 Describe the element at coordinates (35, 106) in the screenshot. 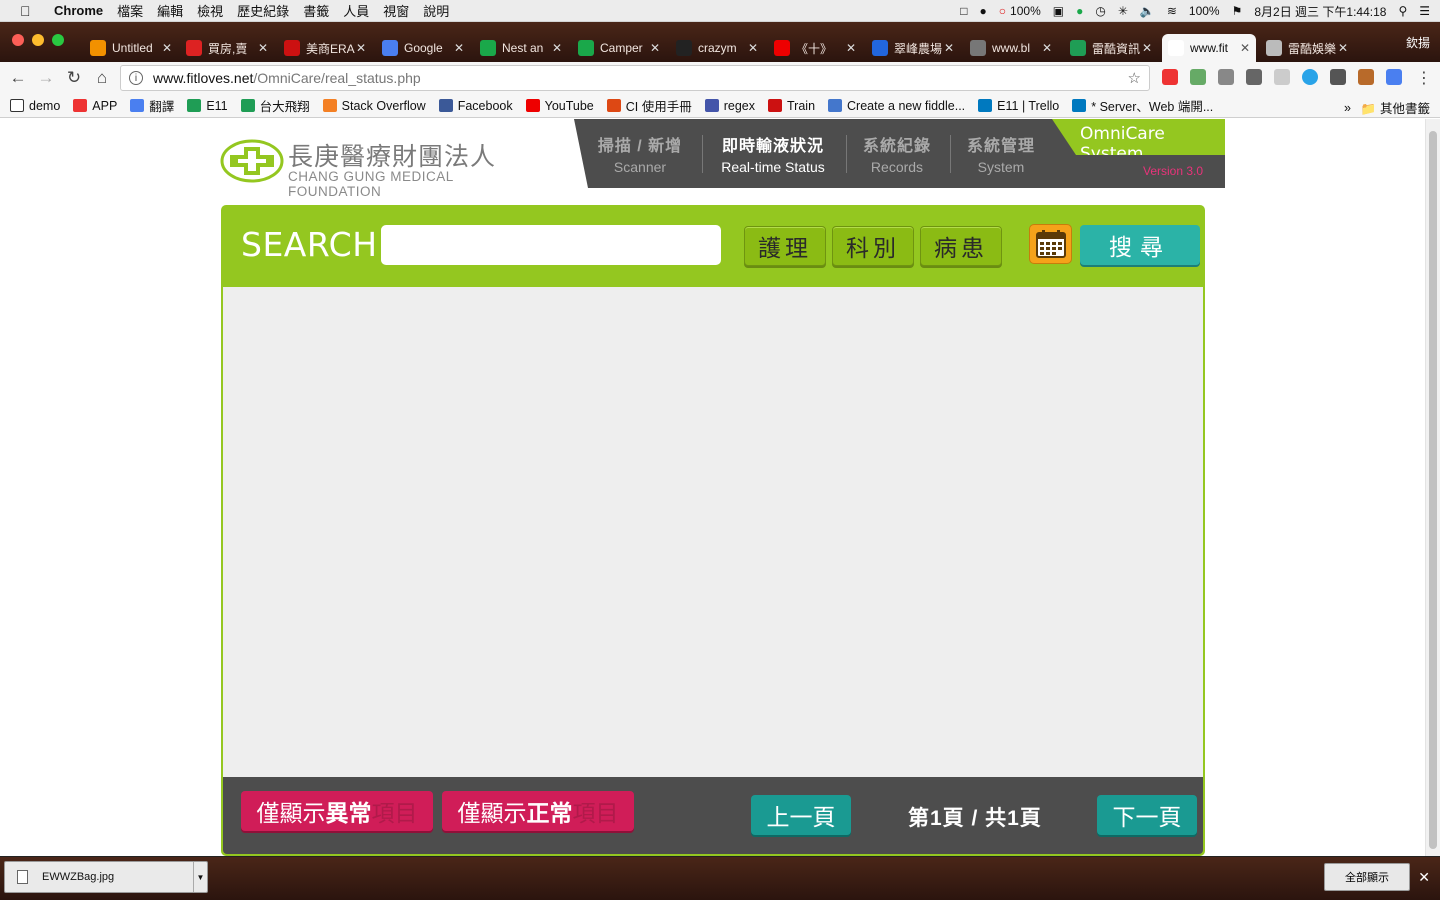

I see `bookmark-item: demo` at that location.